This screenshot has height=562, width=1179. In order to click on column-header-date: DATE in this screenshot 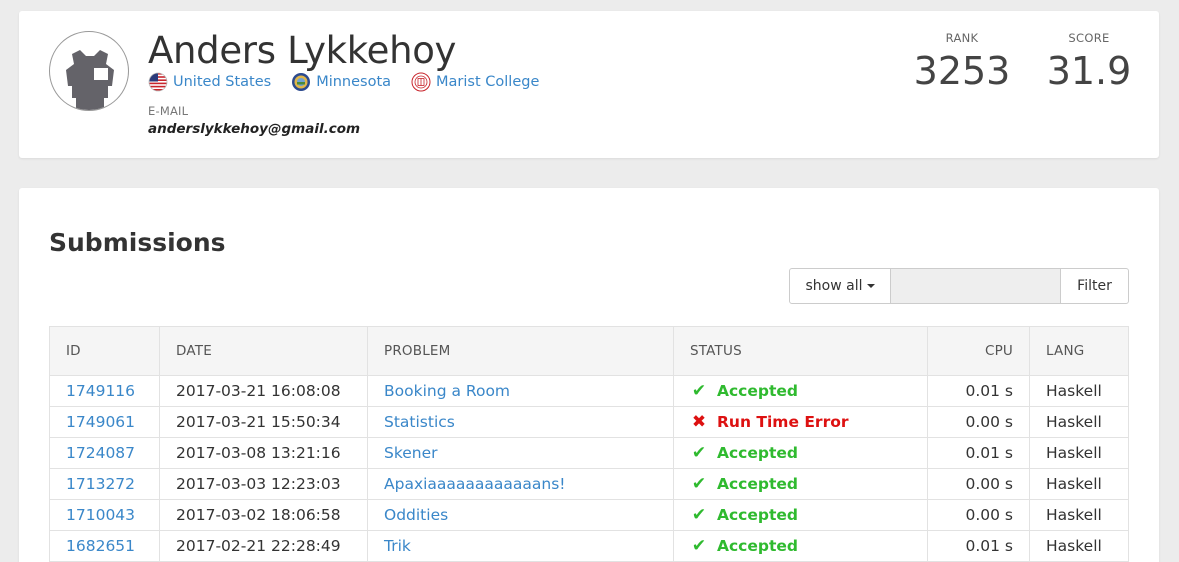, I will do `click(263, 351)`.